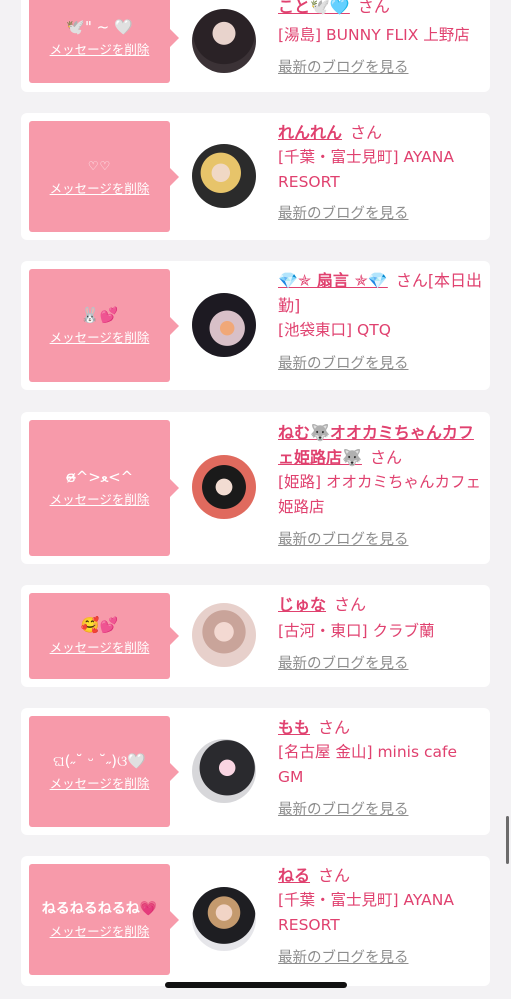  I want to click on cast-name-link: こと🕊️🩵, so click(314, 8).